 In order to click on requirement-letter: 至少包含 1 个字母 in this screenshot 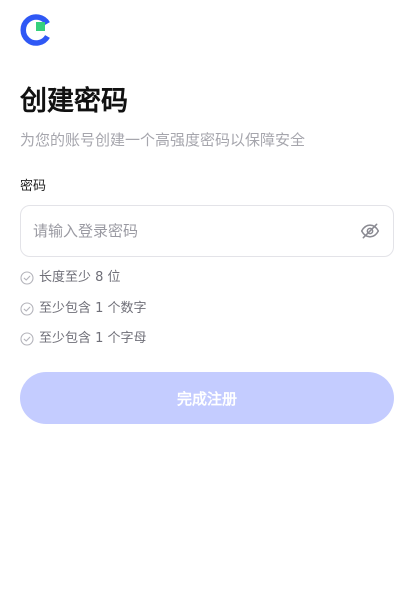, I will do `click(83, 339)`.